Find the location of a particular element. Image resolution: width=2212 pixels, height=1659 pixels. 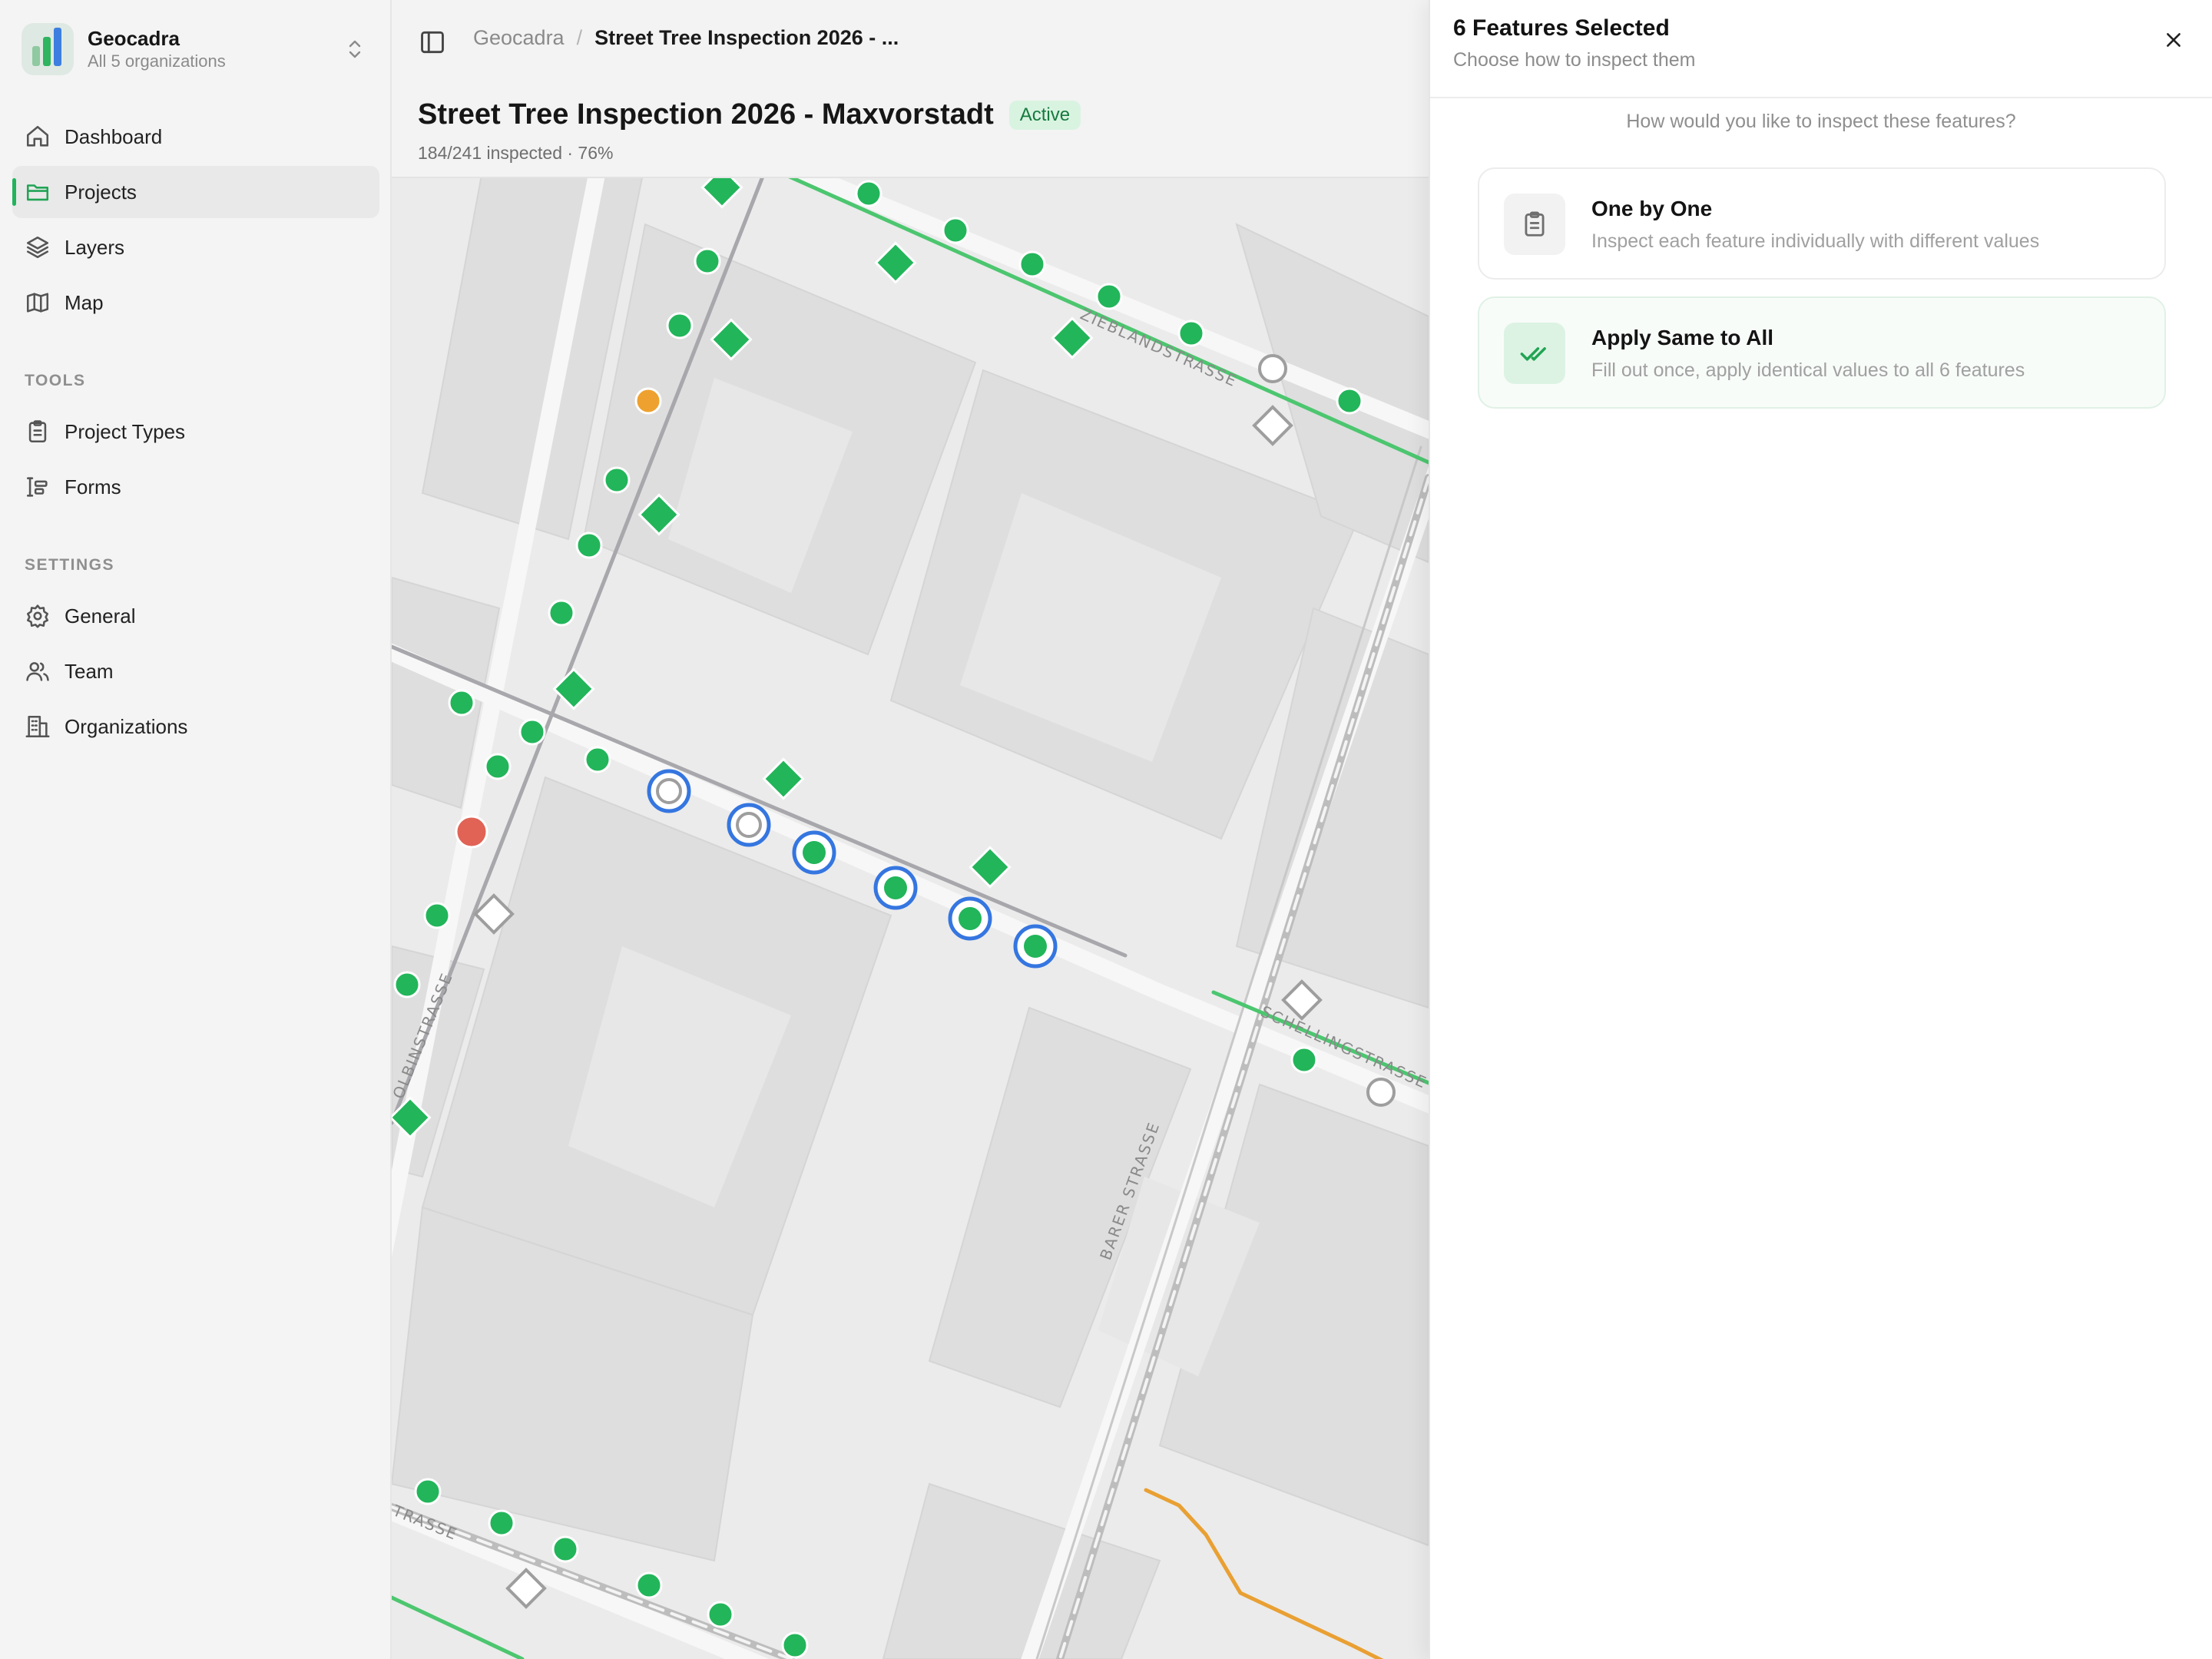

issue-point is located at coordinates (471, 832).